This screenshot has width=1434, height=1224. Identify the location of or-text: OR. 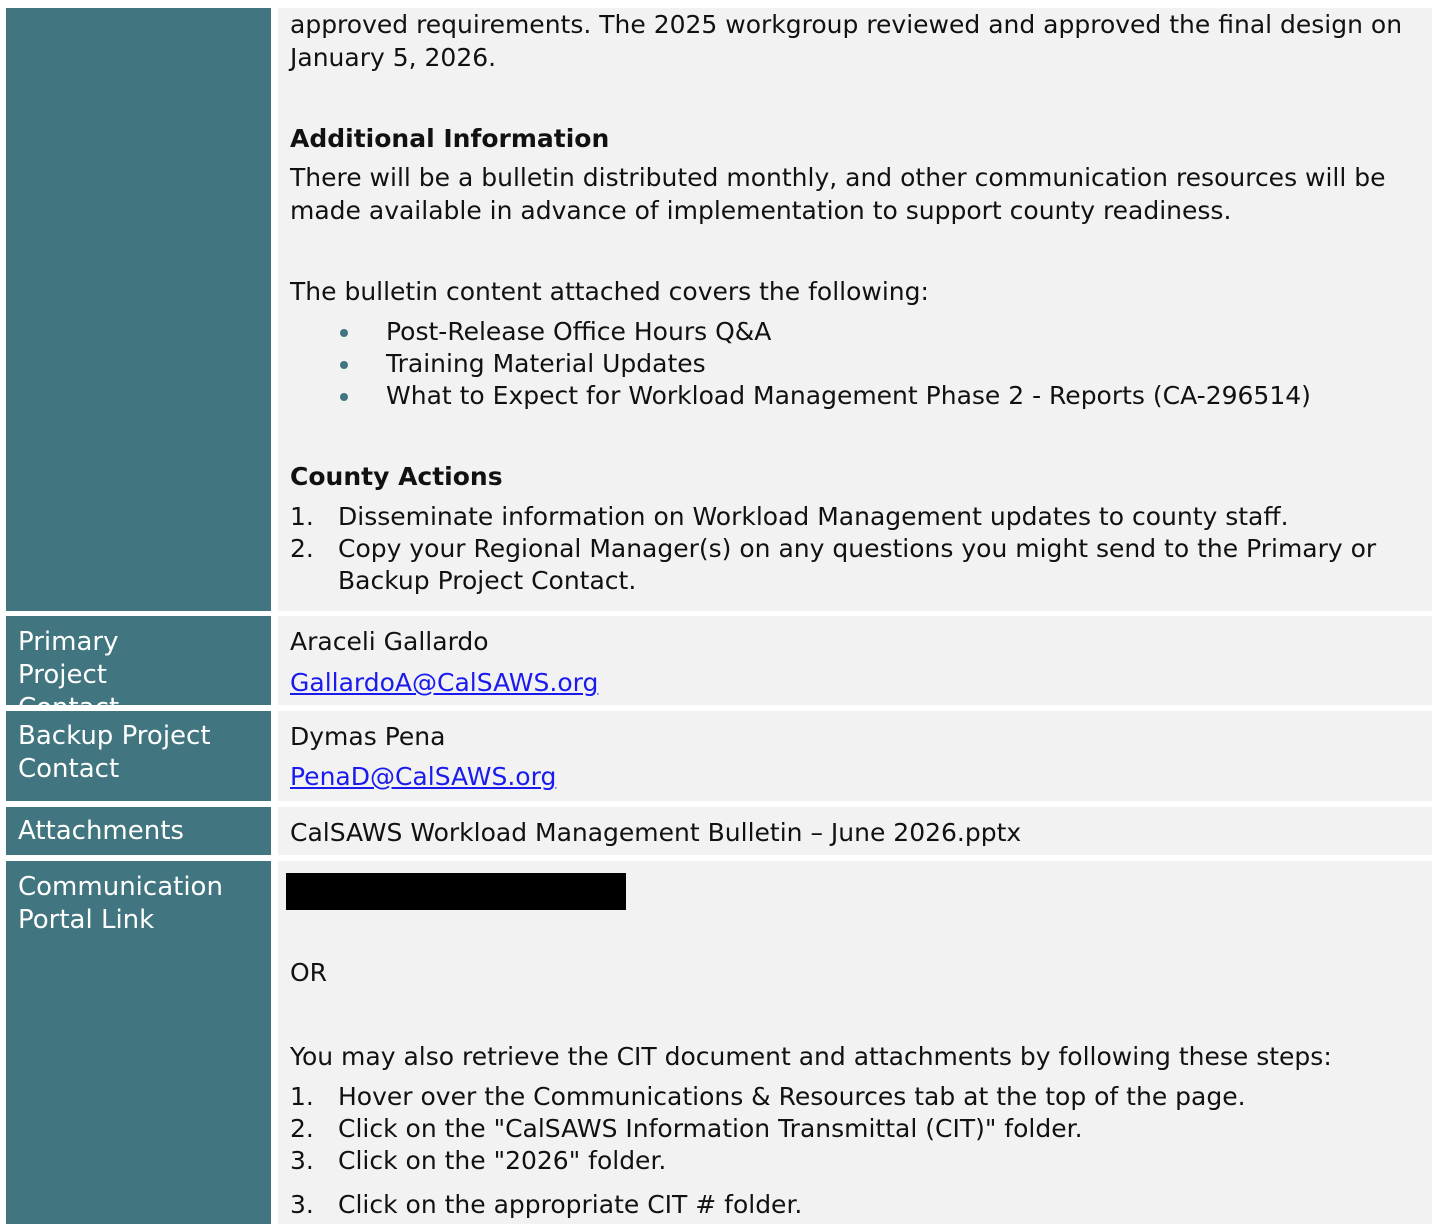
(309, 972).